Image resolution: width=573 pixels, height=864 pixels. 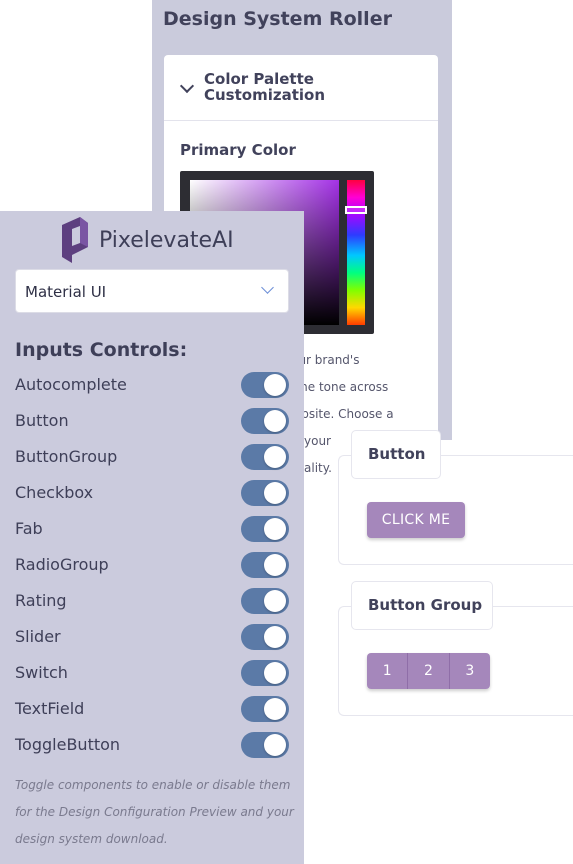 What do you see at coordinates (153, 493) in the screenshot?
I see `toggle-row-checkbox: Checkbox` at bounding box center [153, 493].